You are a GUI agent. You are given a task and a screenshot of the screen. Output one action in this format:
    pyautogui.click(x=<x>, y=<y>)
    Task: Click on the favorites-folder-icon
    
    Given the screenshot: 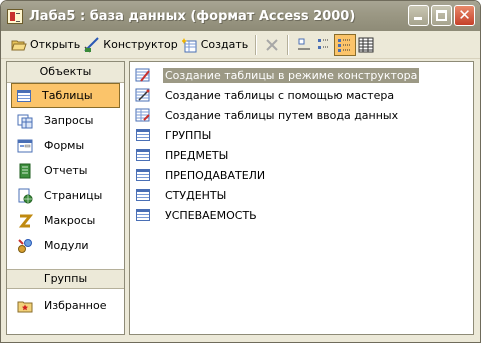 What is the action you would take?
    pyautogui.click(x=25, y=306)
    